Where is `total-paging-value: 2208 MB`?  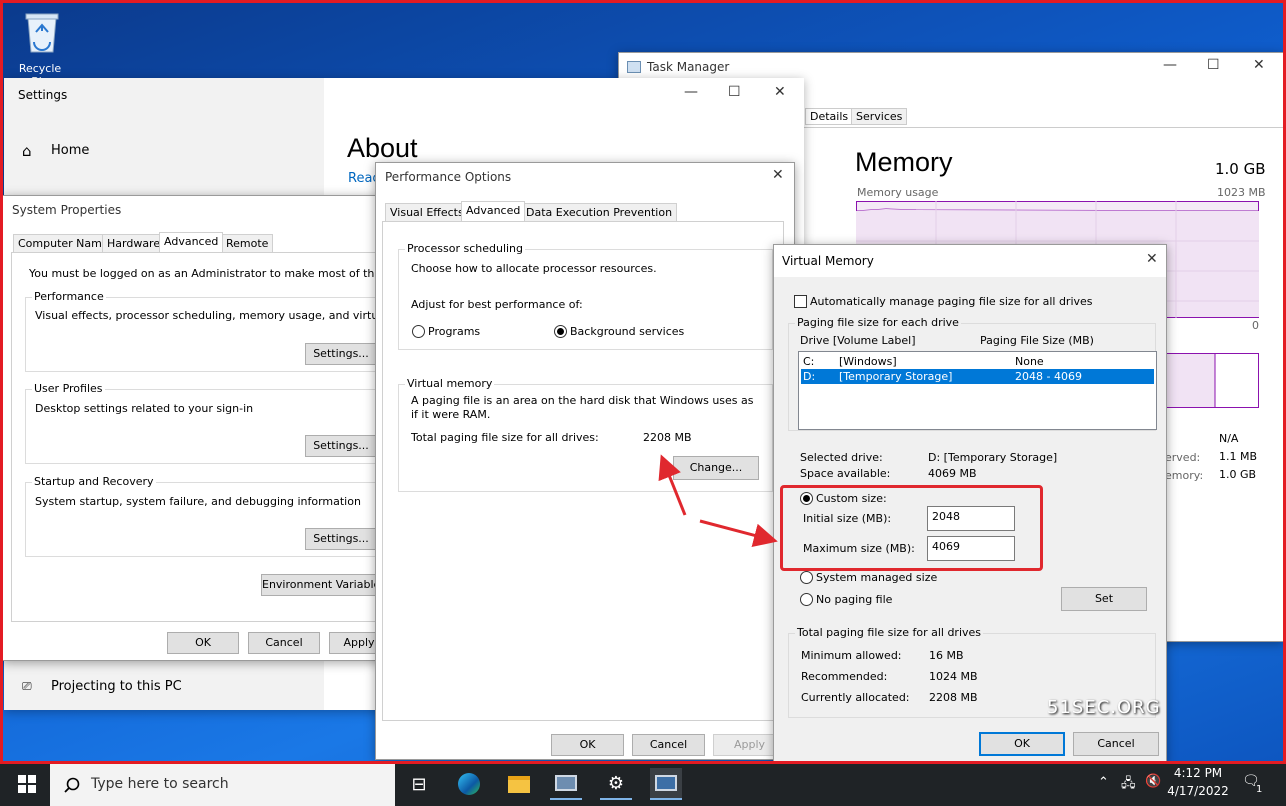
total-paging-value: 2208 MB is located at coordinates (667, 437).